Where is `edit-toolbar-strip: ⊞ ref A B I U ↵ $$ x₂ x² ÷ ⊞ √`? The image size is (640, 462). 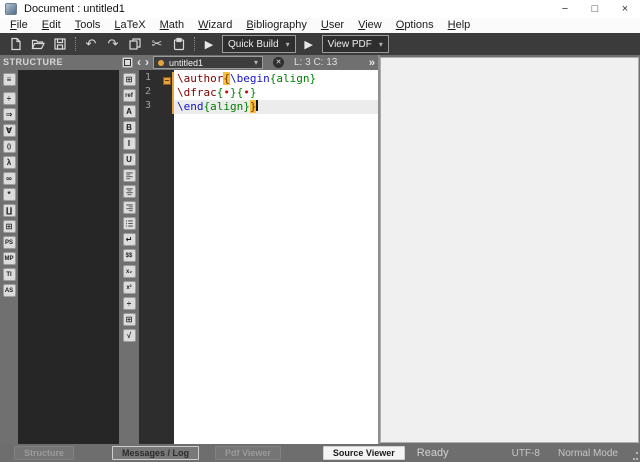 edit-toolbar-strip: ⊞ ref A B I U ↵ $$ x₂ x² ÷ ⊞ √ is located at coordinates (129, 257).